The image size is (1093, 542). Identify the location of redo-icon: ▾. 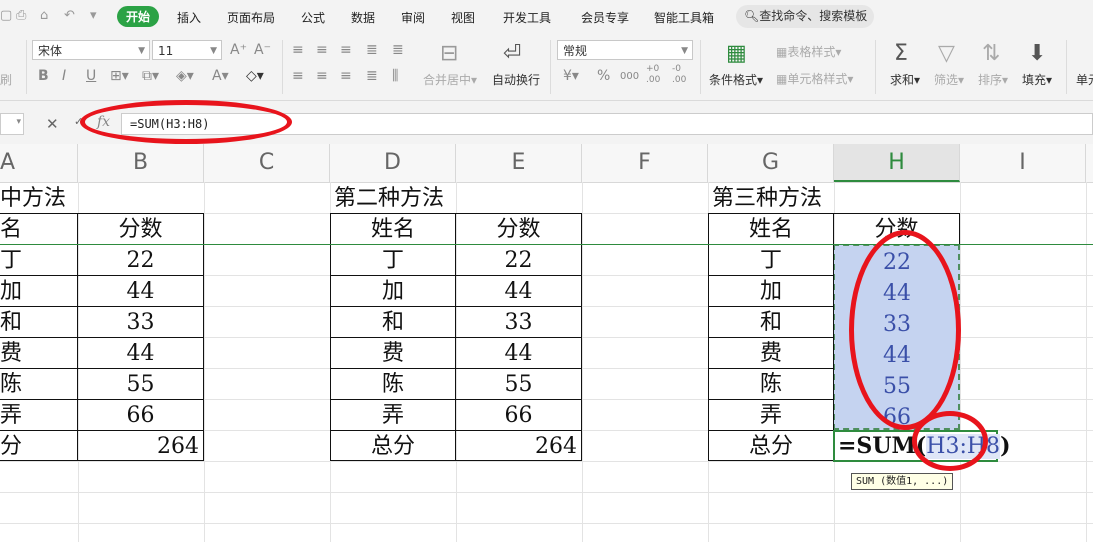
(93, 15).